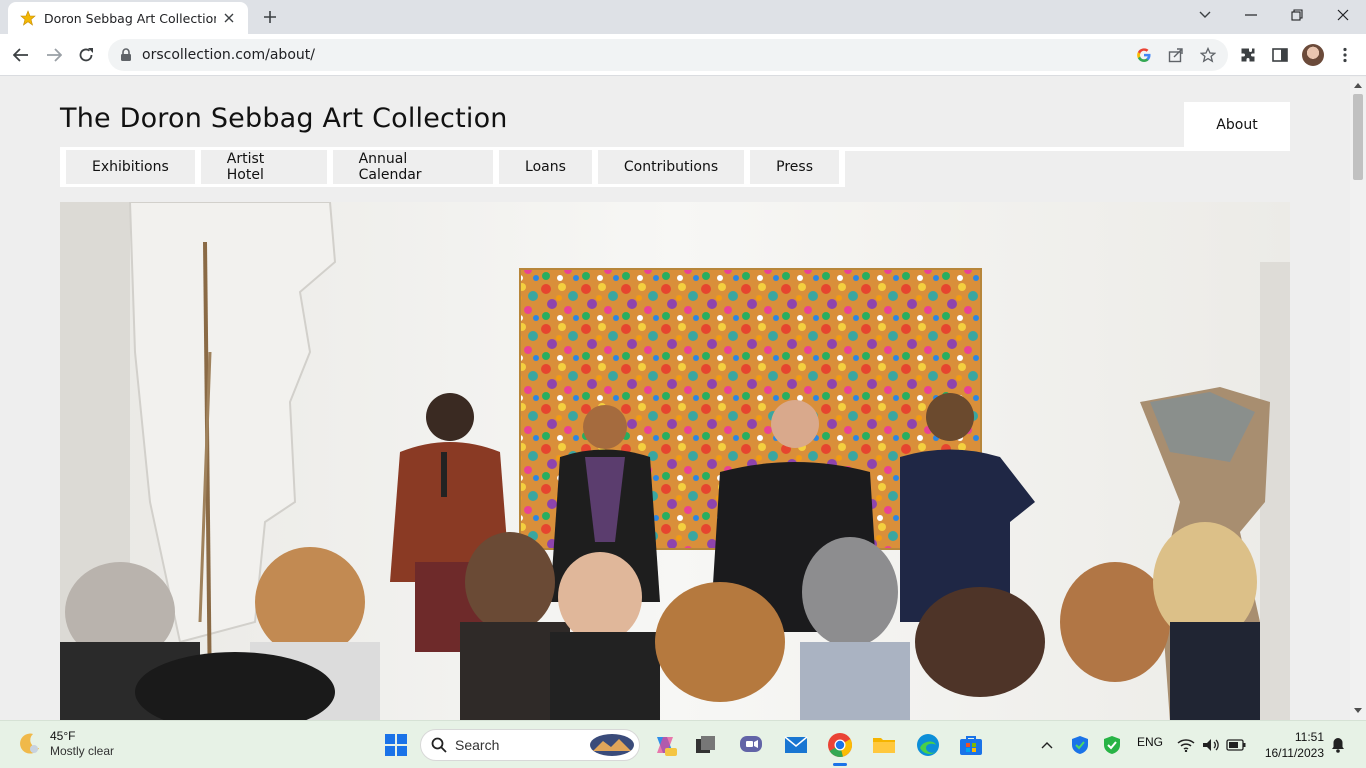 Image resolution: width=1366 pixels, height=768 pixels. What do you see at coordinates (545, 167) in the screenshot?
I see `nav-loans: Loans` at bounding box center [545, 167].